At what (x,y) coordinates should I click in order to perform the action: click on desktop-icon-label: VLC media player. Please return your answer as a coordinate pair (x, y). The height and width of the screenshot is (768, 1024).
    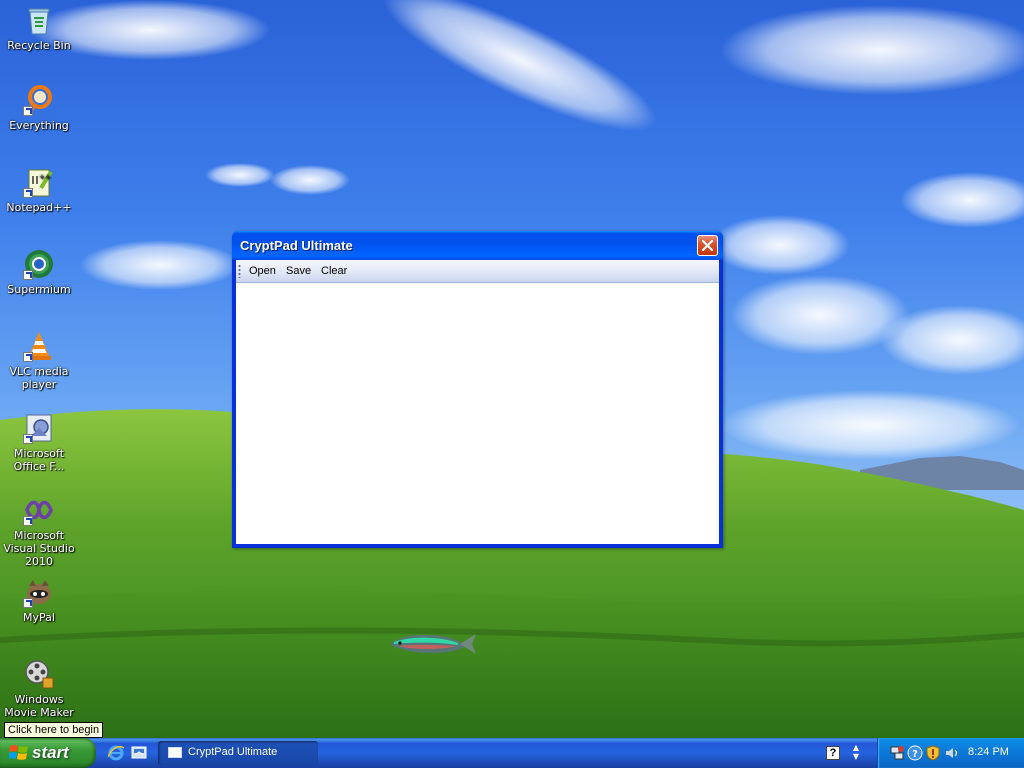
    Looking at the image, I should click on (39, 378).